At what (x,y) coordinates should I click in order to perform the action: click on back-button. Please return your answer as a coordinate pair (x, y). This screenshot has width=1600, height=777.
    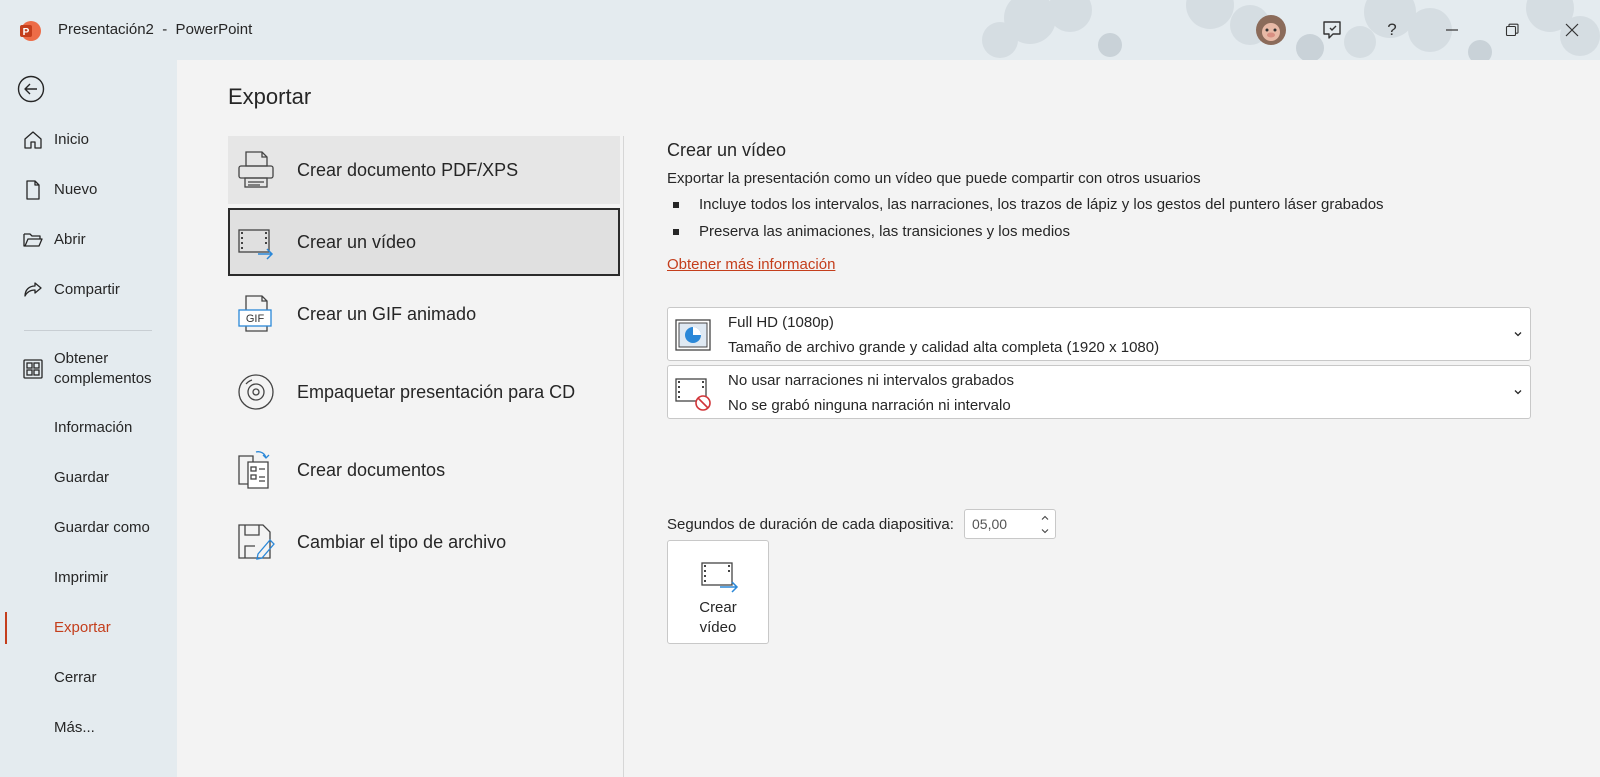
    Looking at the image, I should click on (31, 89).